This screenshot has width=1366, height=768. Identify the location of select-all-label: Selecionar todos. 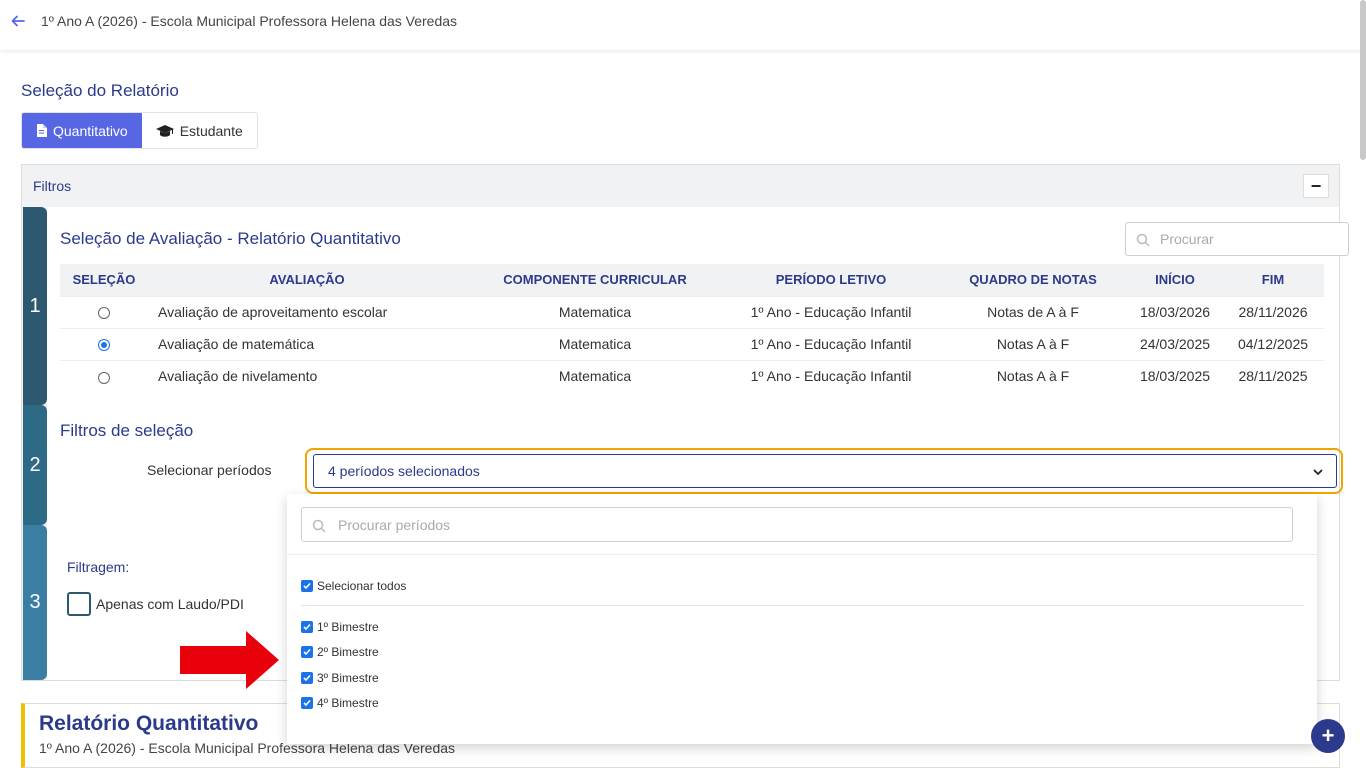
(362, 586).